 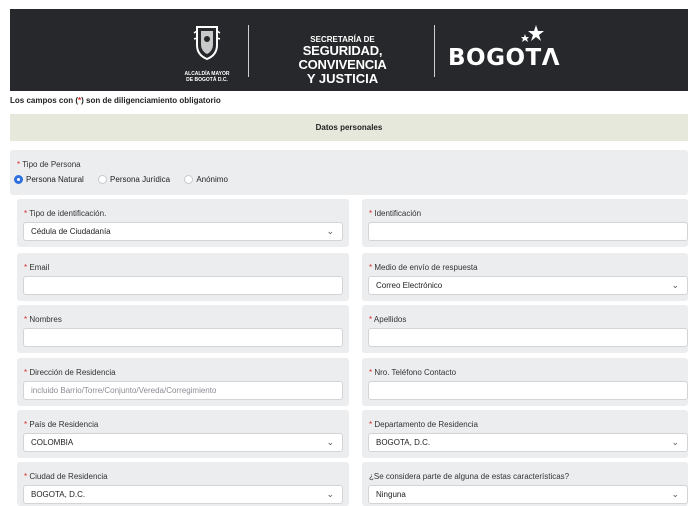 I want to click on section-title: Datos personales, so click(x=349, y=127).